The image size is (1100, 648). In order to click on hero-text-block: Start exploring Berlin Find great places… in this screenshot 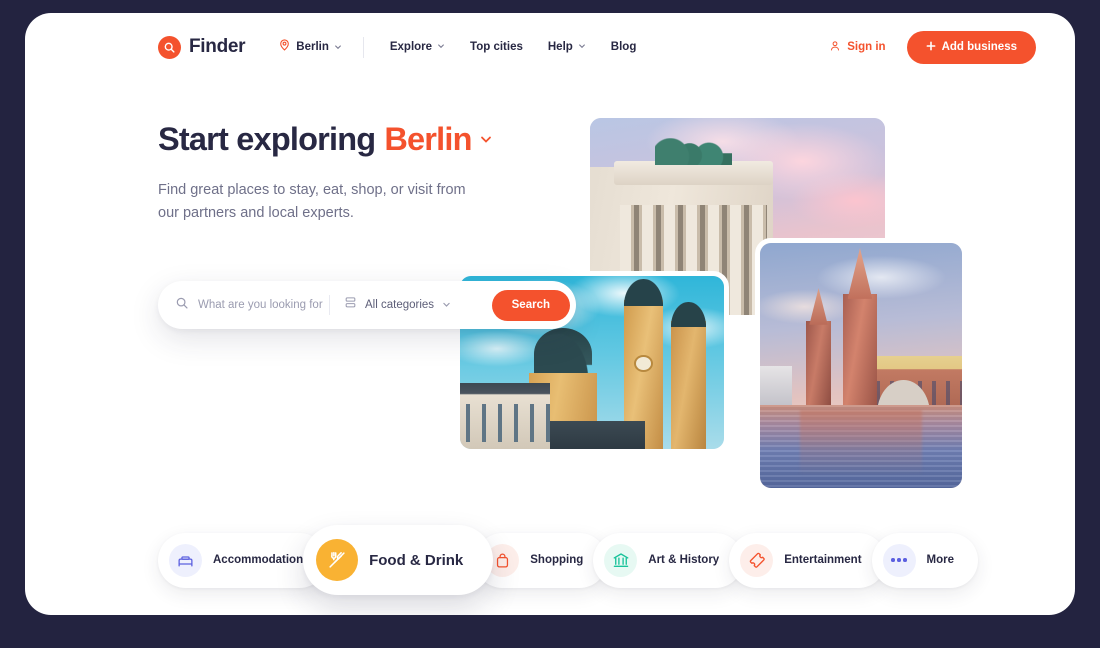, I will do `click(358, 172)`.